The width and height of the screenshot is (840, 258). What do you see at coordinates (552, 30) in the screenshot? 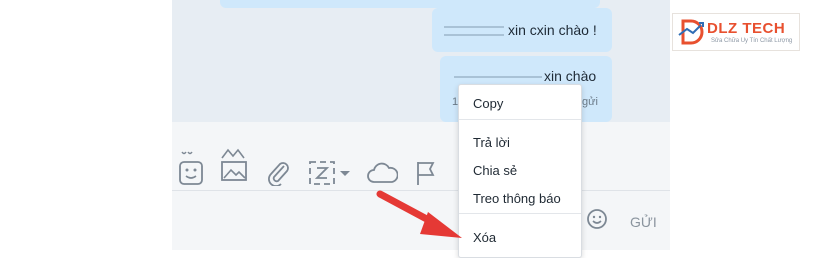
I see `message-text: xin cxin chào !` at bounding box center [552, 30].